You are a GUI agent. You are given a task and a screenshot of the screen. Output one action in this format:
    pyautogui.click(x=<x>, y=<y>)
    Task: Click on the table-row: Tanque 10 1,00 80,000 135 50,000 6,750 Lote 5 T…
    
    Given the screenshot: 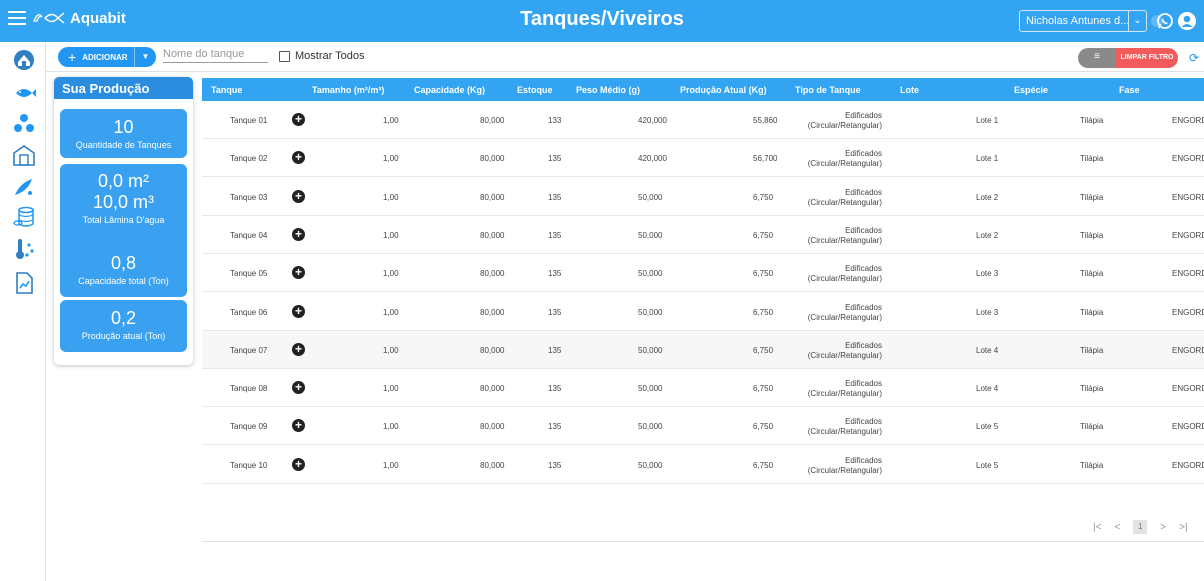 What is the action you would take?
    pyautogui.click(x=703, y=465)
    